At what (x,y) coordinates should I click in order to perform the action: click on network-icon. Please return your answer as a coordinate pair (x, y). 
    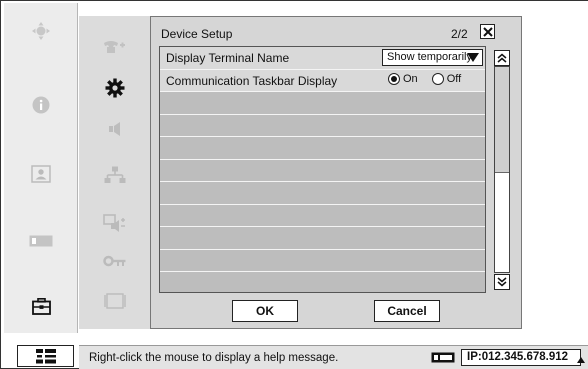
    Looking at the image, I should click on (114, 175).